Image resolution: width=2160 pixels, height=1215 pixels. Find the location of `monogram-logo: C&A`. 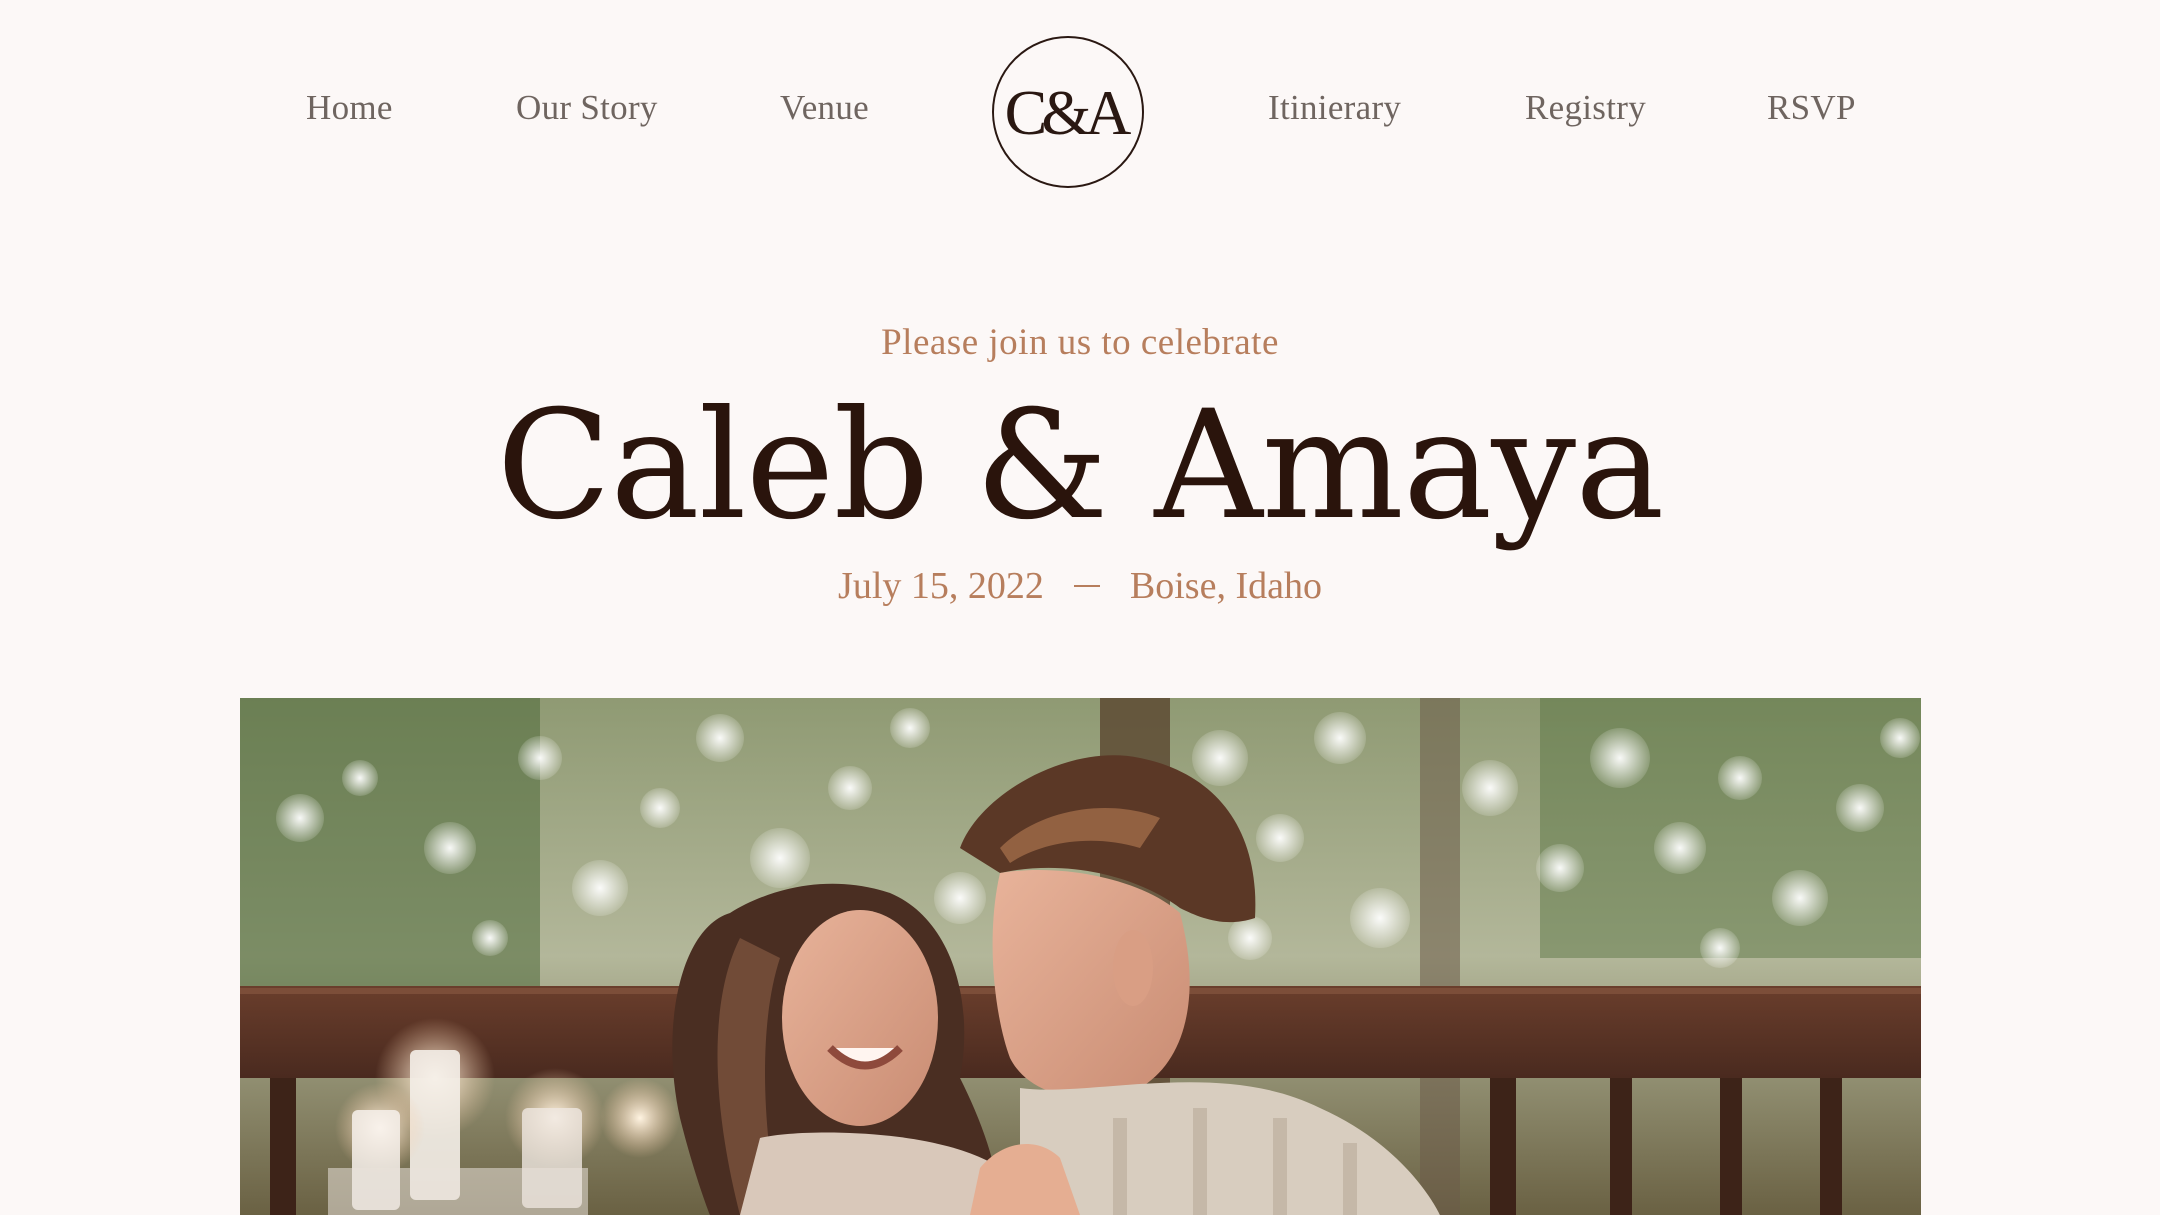

monogram-logo: C&A is located at coordinates (1068, 112).